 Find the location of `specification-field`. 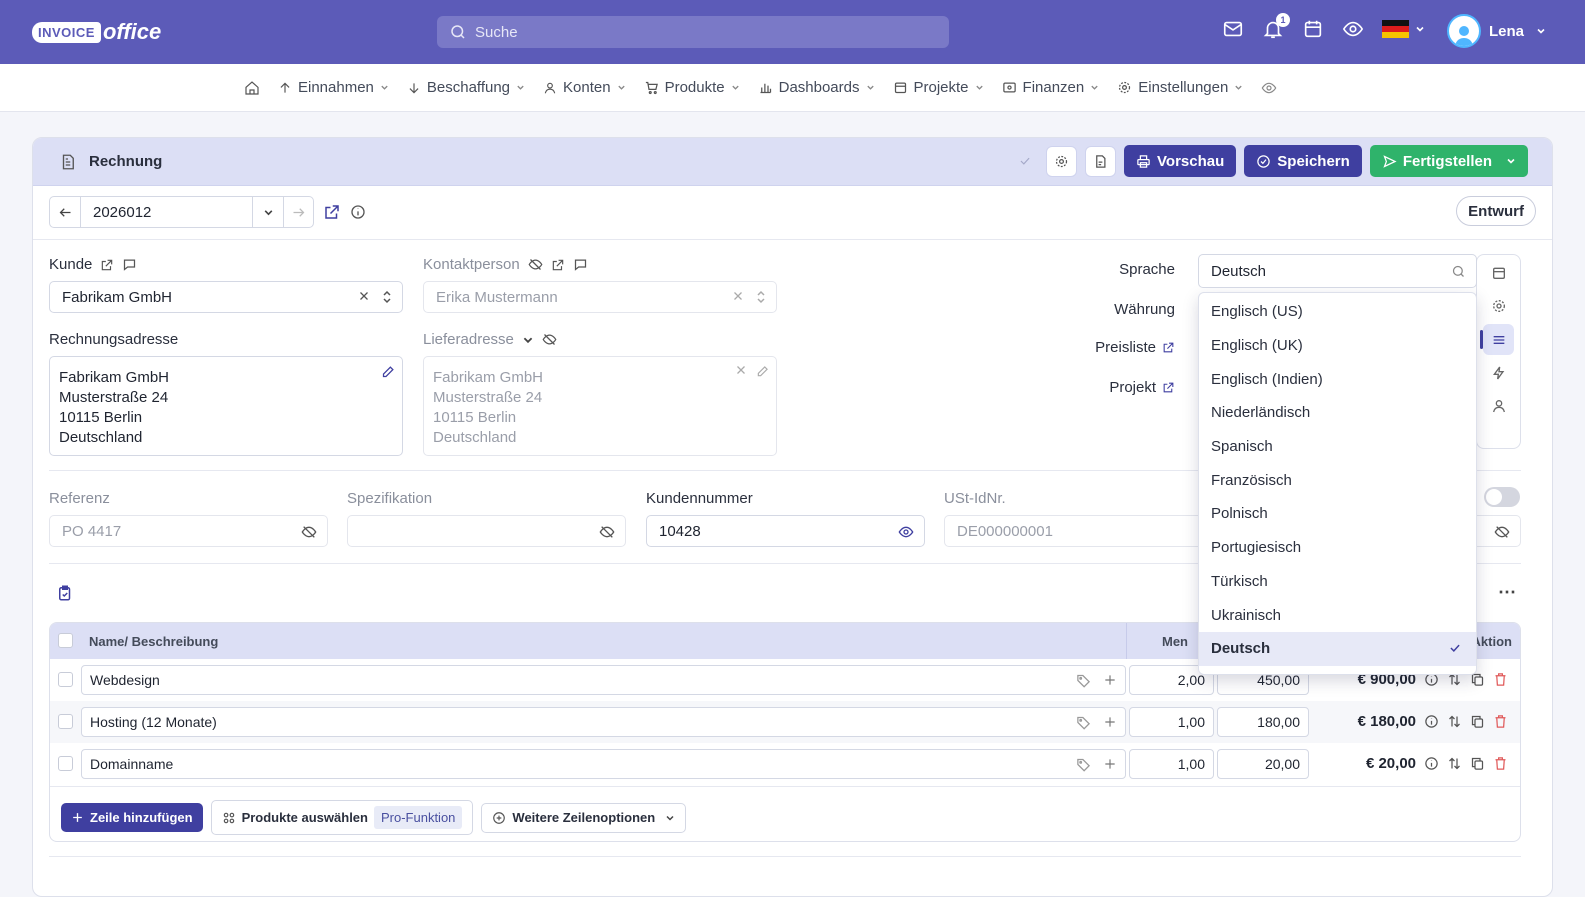

specification-field is located at coordinates (486, 531).